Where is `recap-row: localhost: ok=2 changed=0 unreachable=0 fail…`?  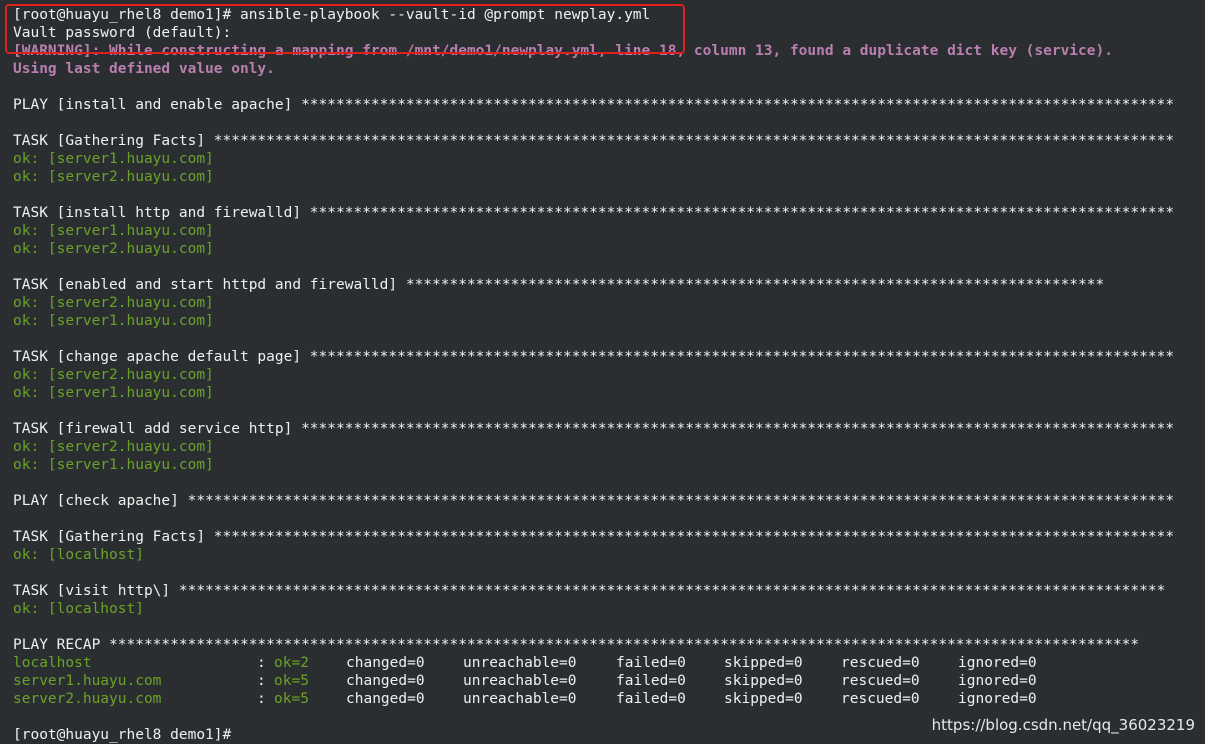
recap-row: localhost: ok=2 changed=0 unreachable=0 fail… is located at coordinates (609, 663).